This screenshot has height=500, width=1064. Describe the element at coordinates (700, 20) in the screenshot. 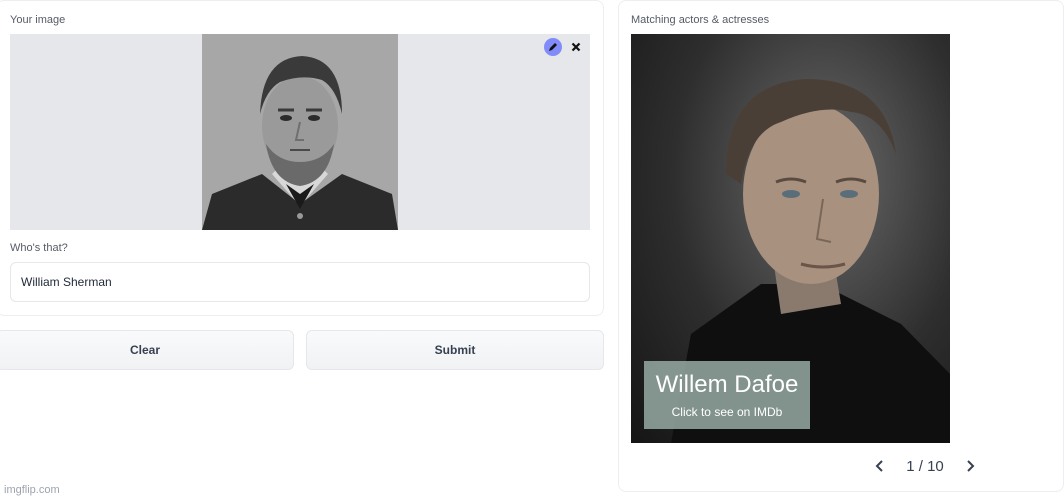

I see `results-label: Matching actors & actresses` at that location.